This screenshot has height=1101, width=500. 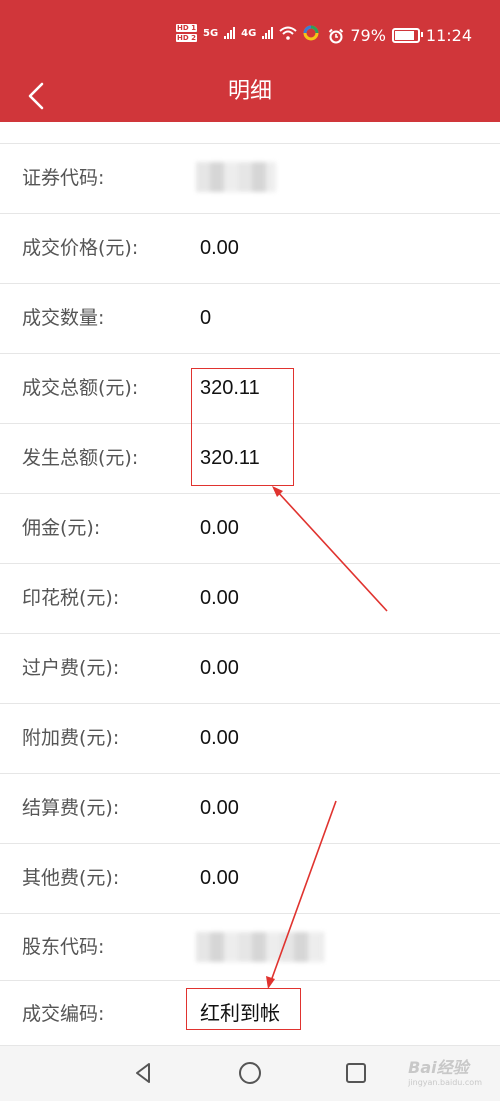 What do you see at coordinates (71, 598) in the screenshot?
I see `detail-label: 印花税(元):` at bounding box center [71, 598].